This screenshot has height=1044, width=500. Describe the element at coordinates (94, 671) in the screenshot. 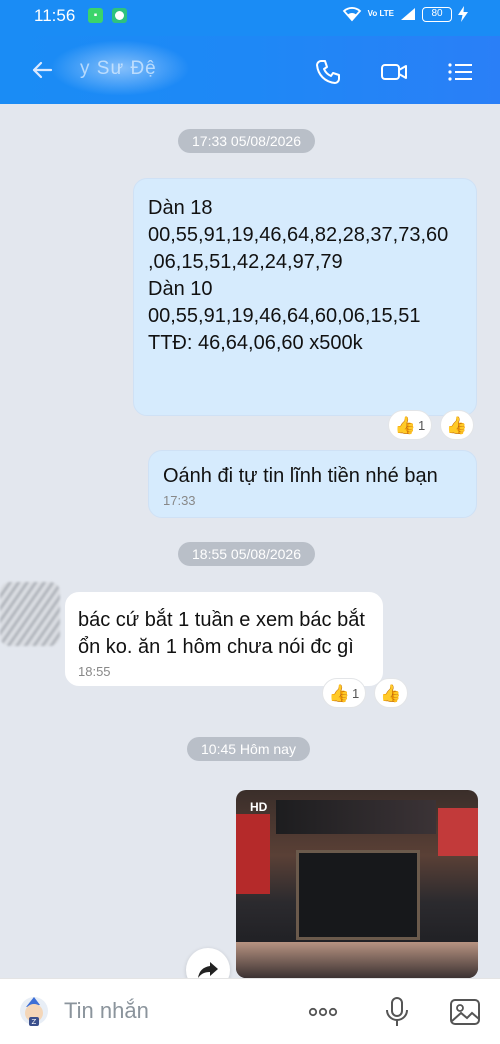

I see `message-time: 18:55` at that location.